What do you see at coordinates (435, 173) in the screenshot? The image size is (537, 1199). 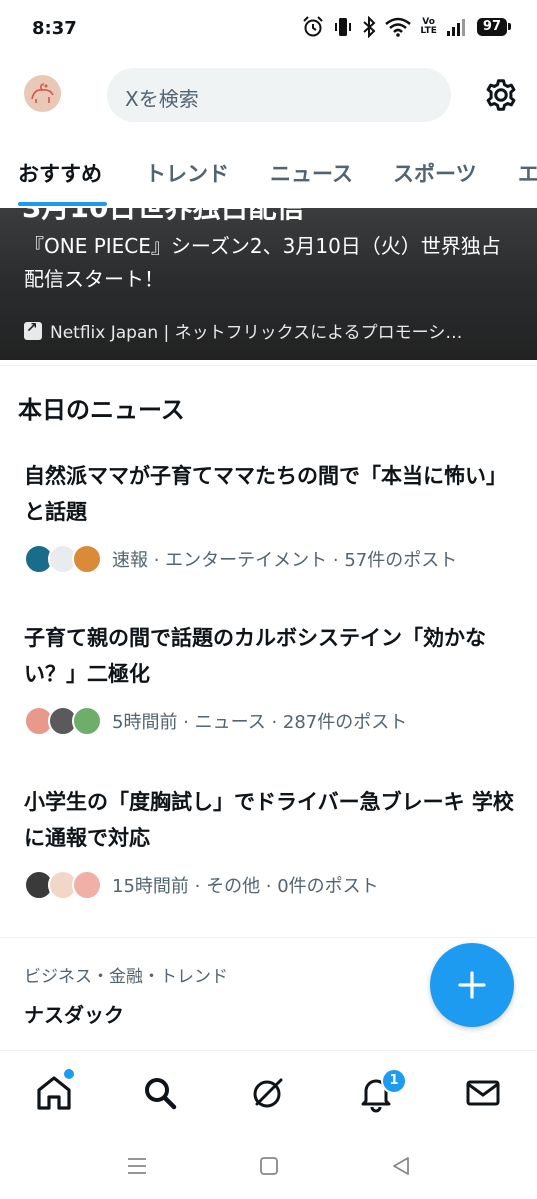 I see `tab-sports: スポーツ` at bounding box center [435, 173].